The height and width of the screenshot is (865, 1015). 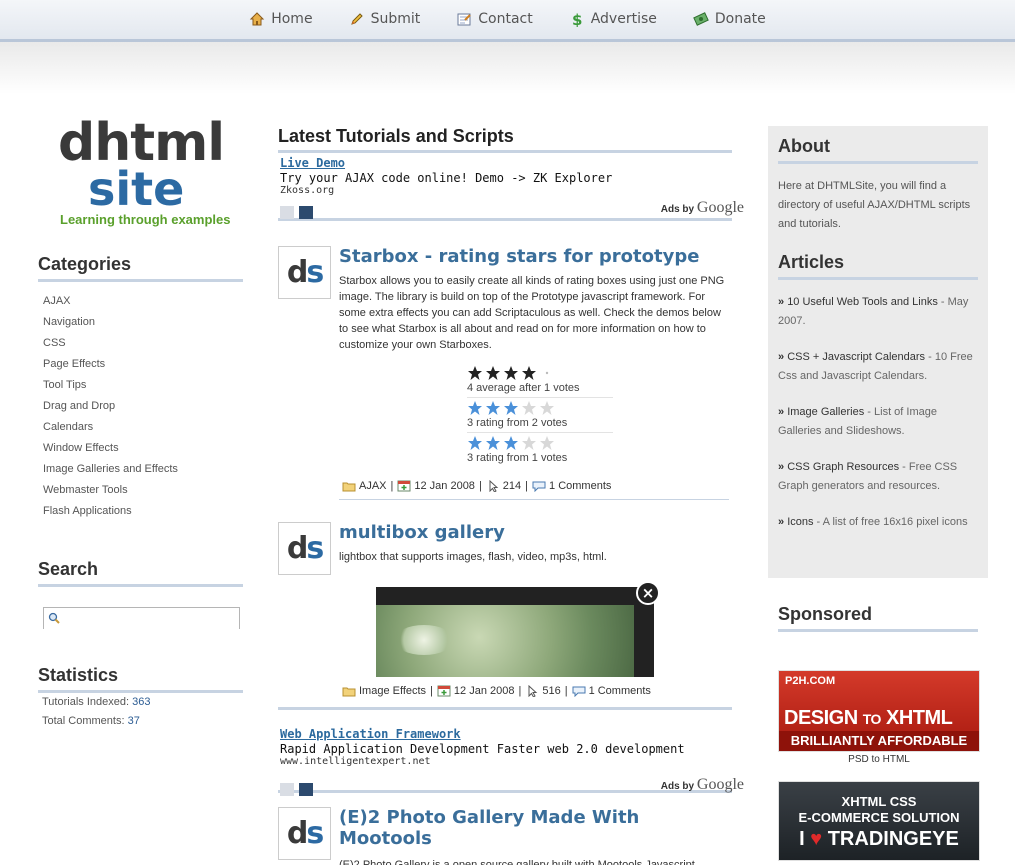 I want to click on calendar-icon, so click(x=404, y=486).